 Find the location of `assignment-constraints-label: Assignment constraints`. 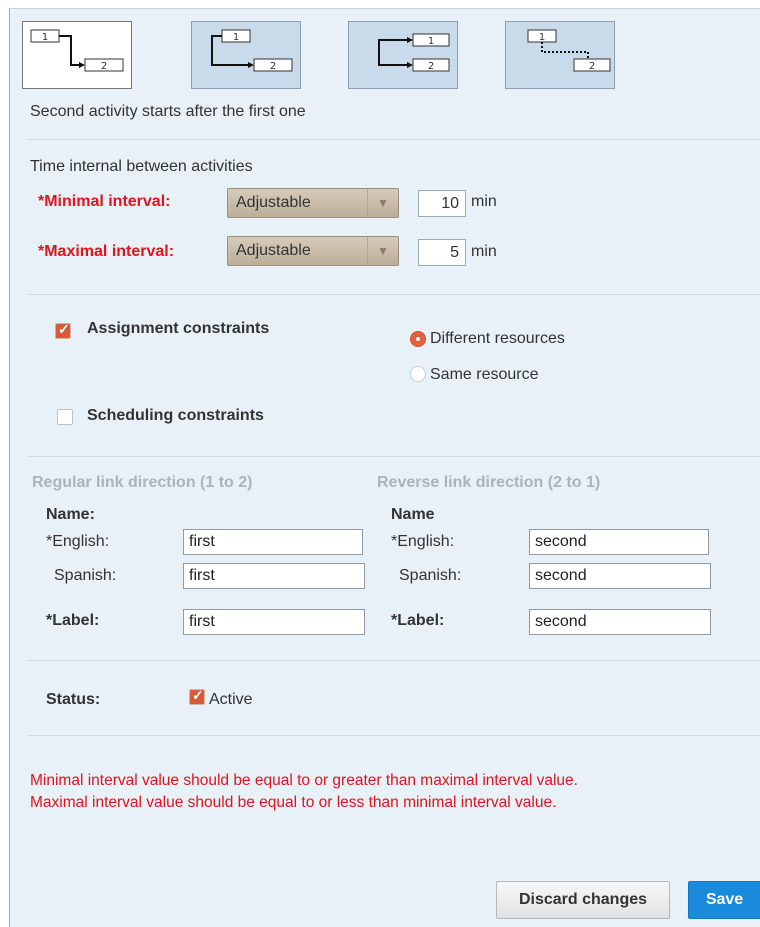

assignment-constraints-label: Assignment constraints is located at coordinates (178, 328).